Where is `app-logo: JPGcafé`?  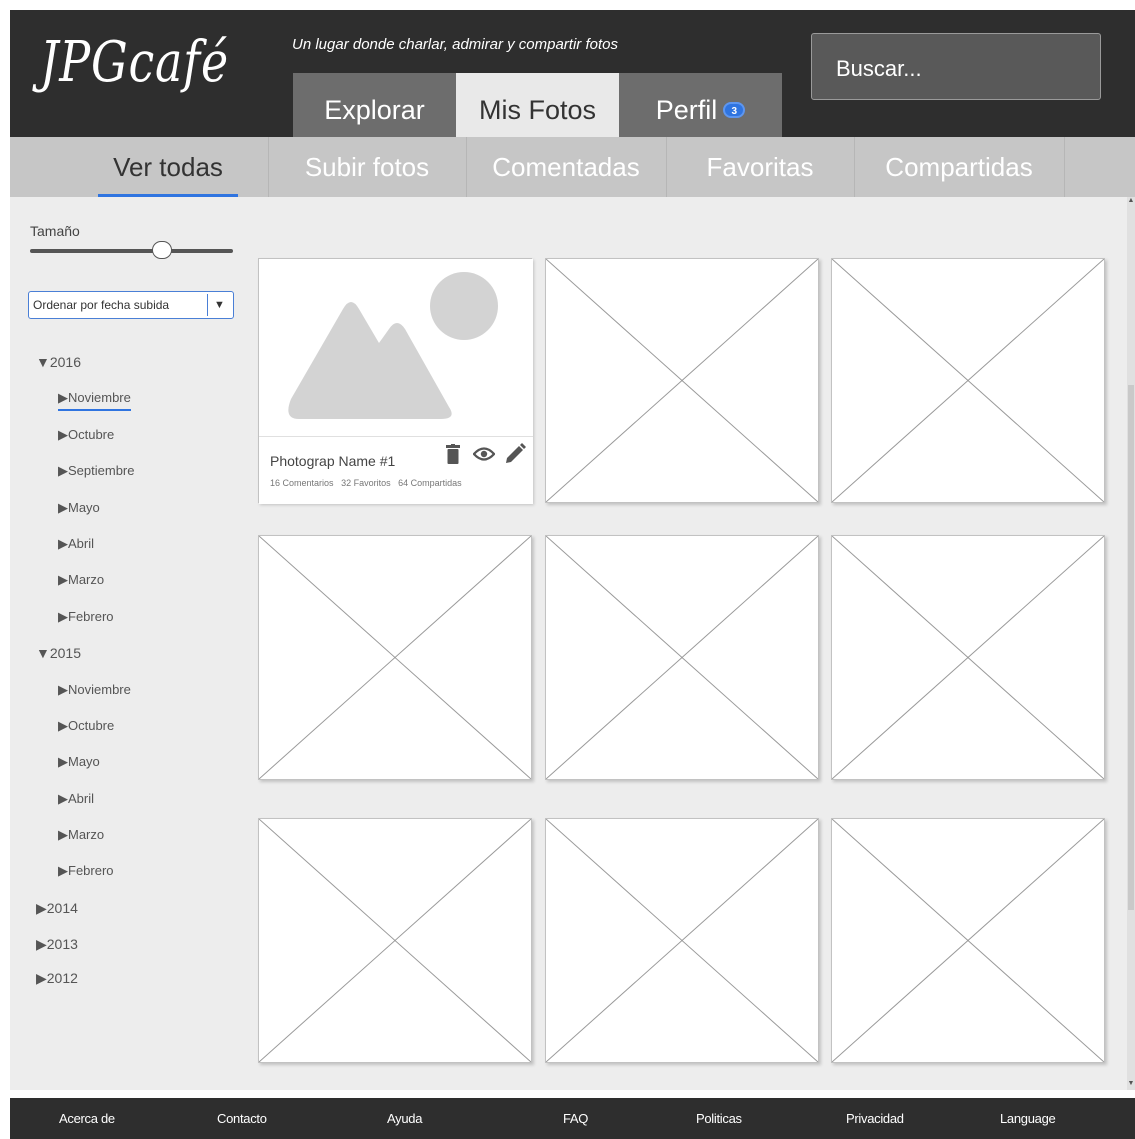 app-logo: JPGcafé is located at coordinates (134, 62).